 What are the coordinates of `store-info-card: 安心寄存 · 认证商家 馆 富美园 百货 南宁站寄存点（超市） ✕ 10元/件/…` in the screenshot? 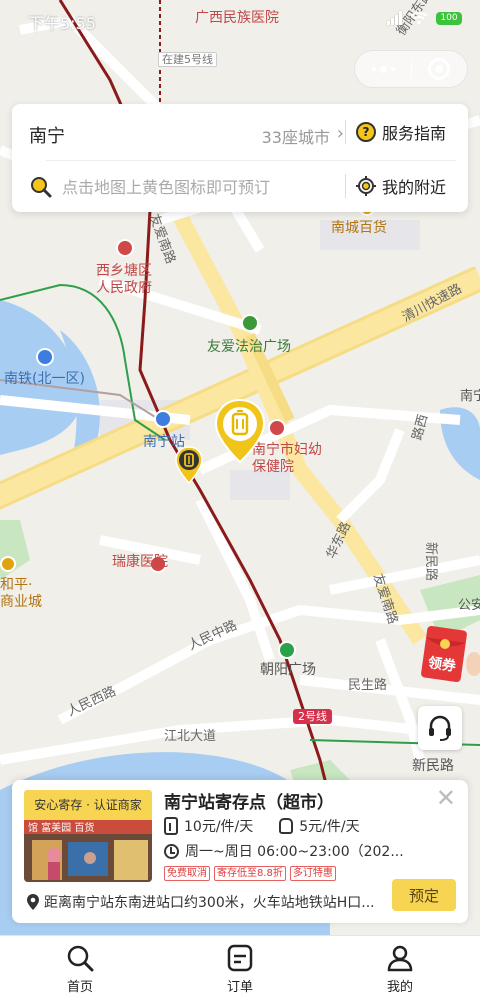 It's located at (240, 851).